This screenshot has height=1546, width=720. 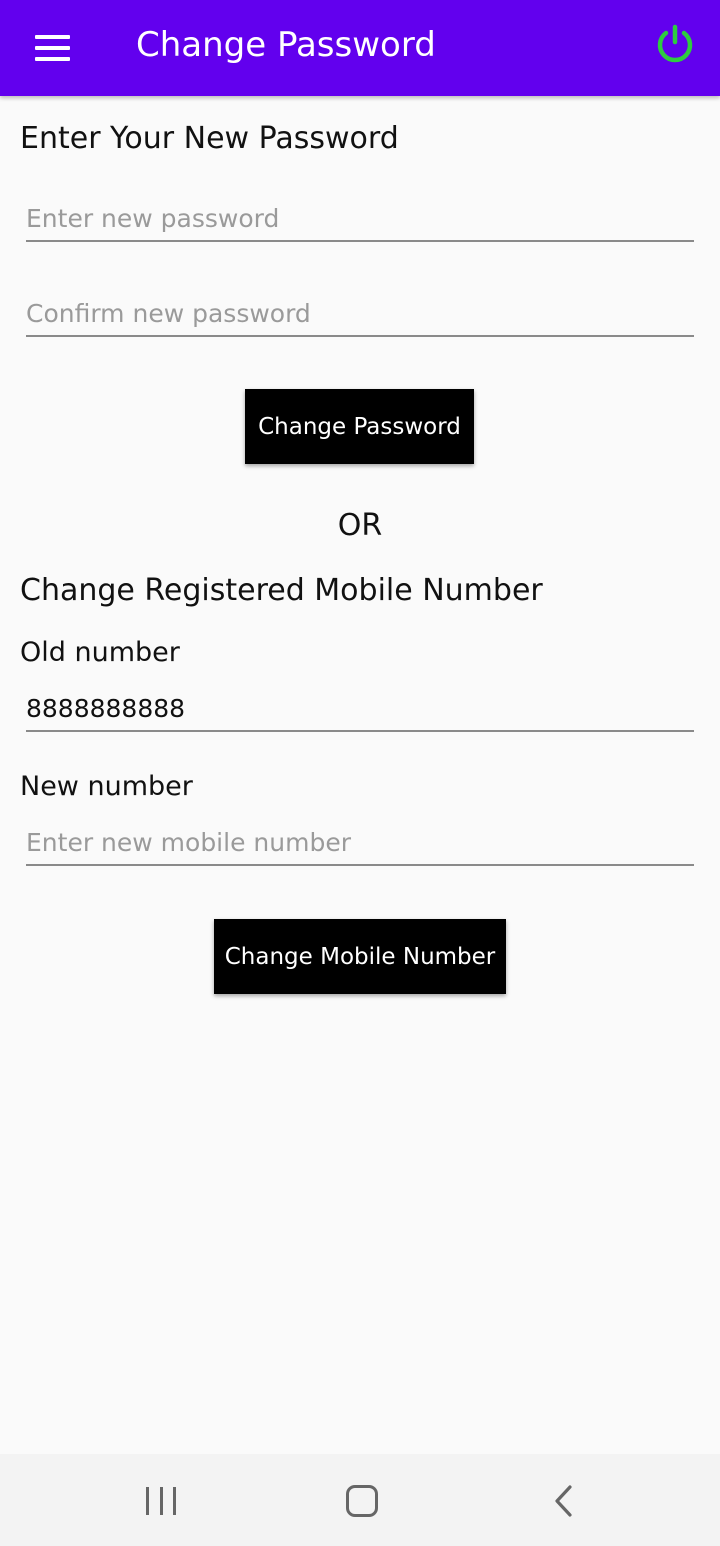 I want to click on old-number-input, so click(x=360, y=708).